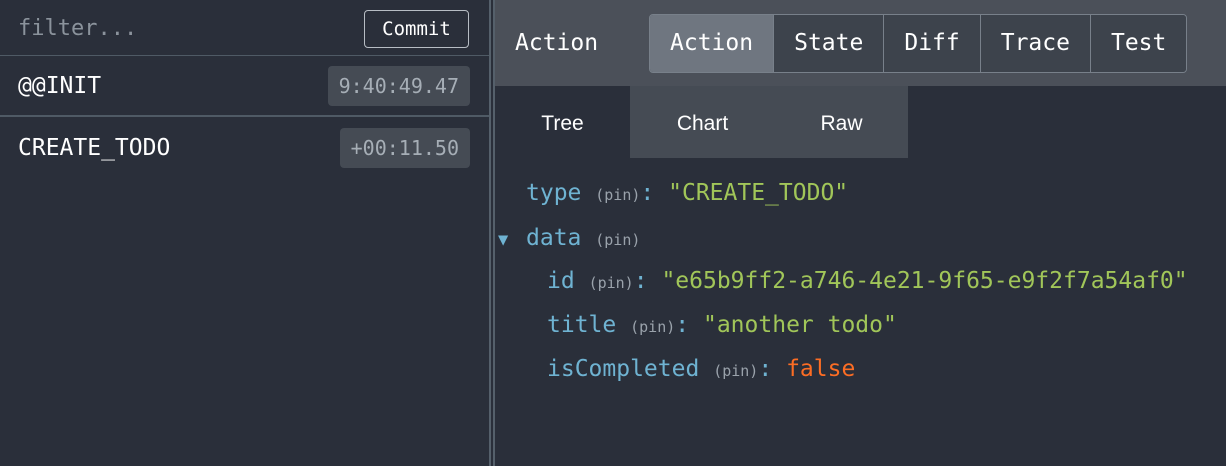 The height and width of the screenshot is (466, 1226). I want to click on tree-value-string: "e65b9ff2-a746-4e21-9f65-e9f2f7a54af0", so click(924, 281).